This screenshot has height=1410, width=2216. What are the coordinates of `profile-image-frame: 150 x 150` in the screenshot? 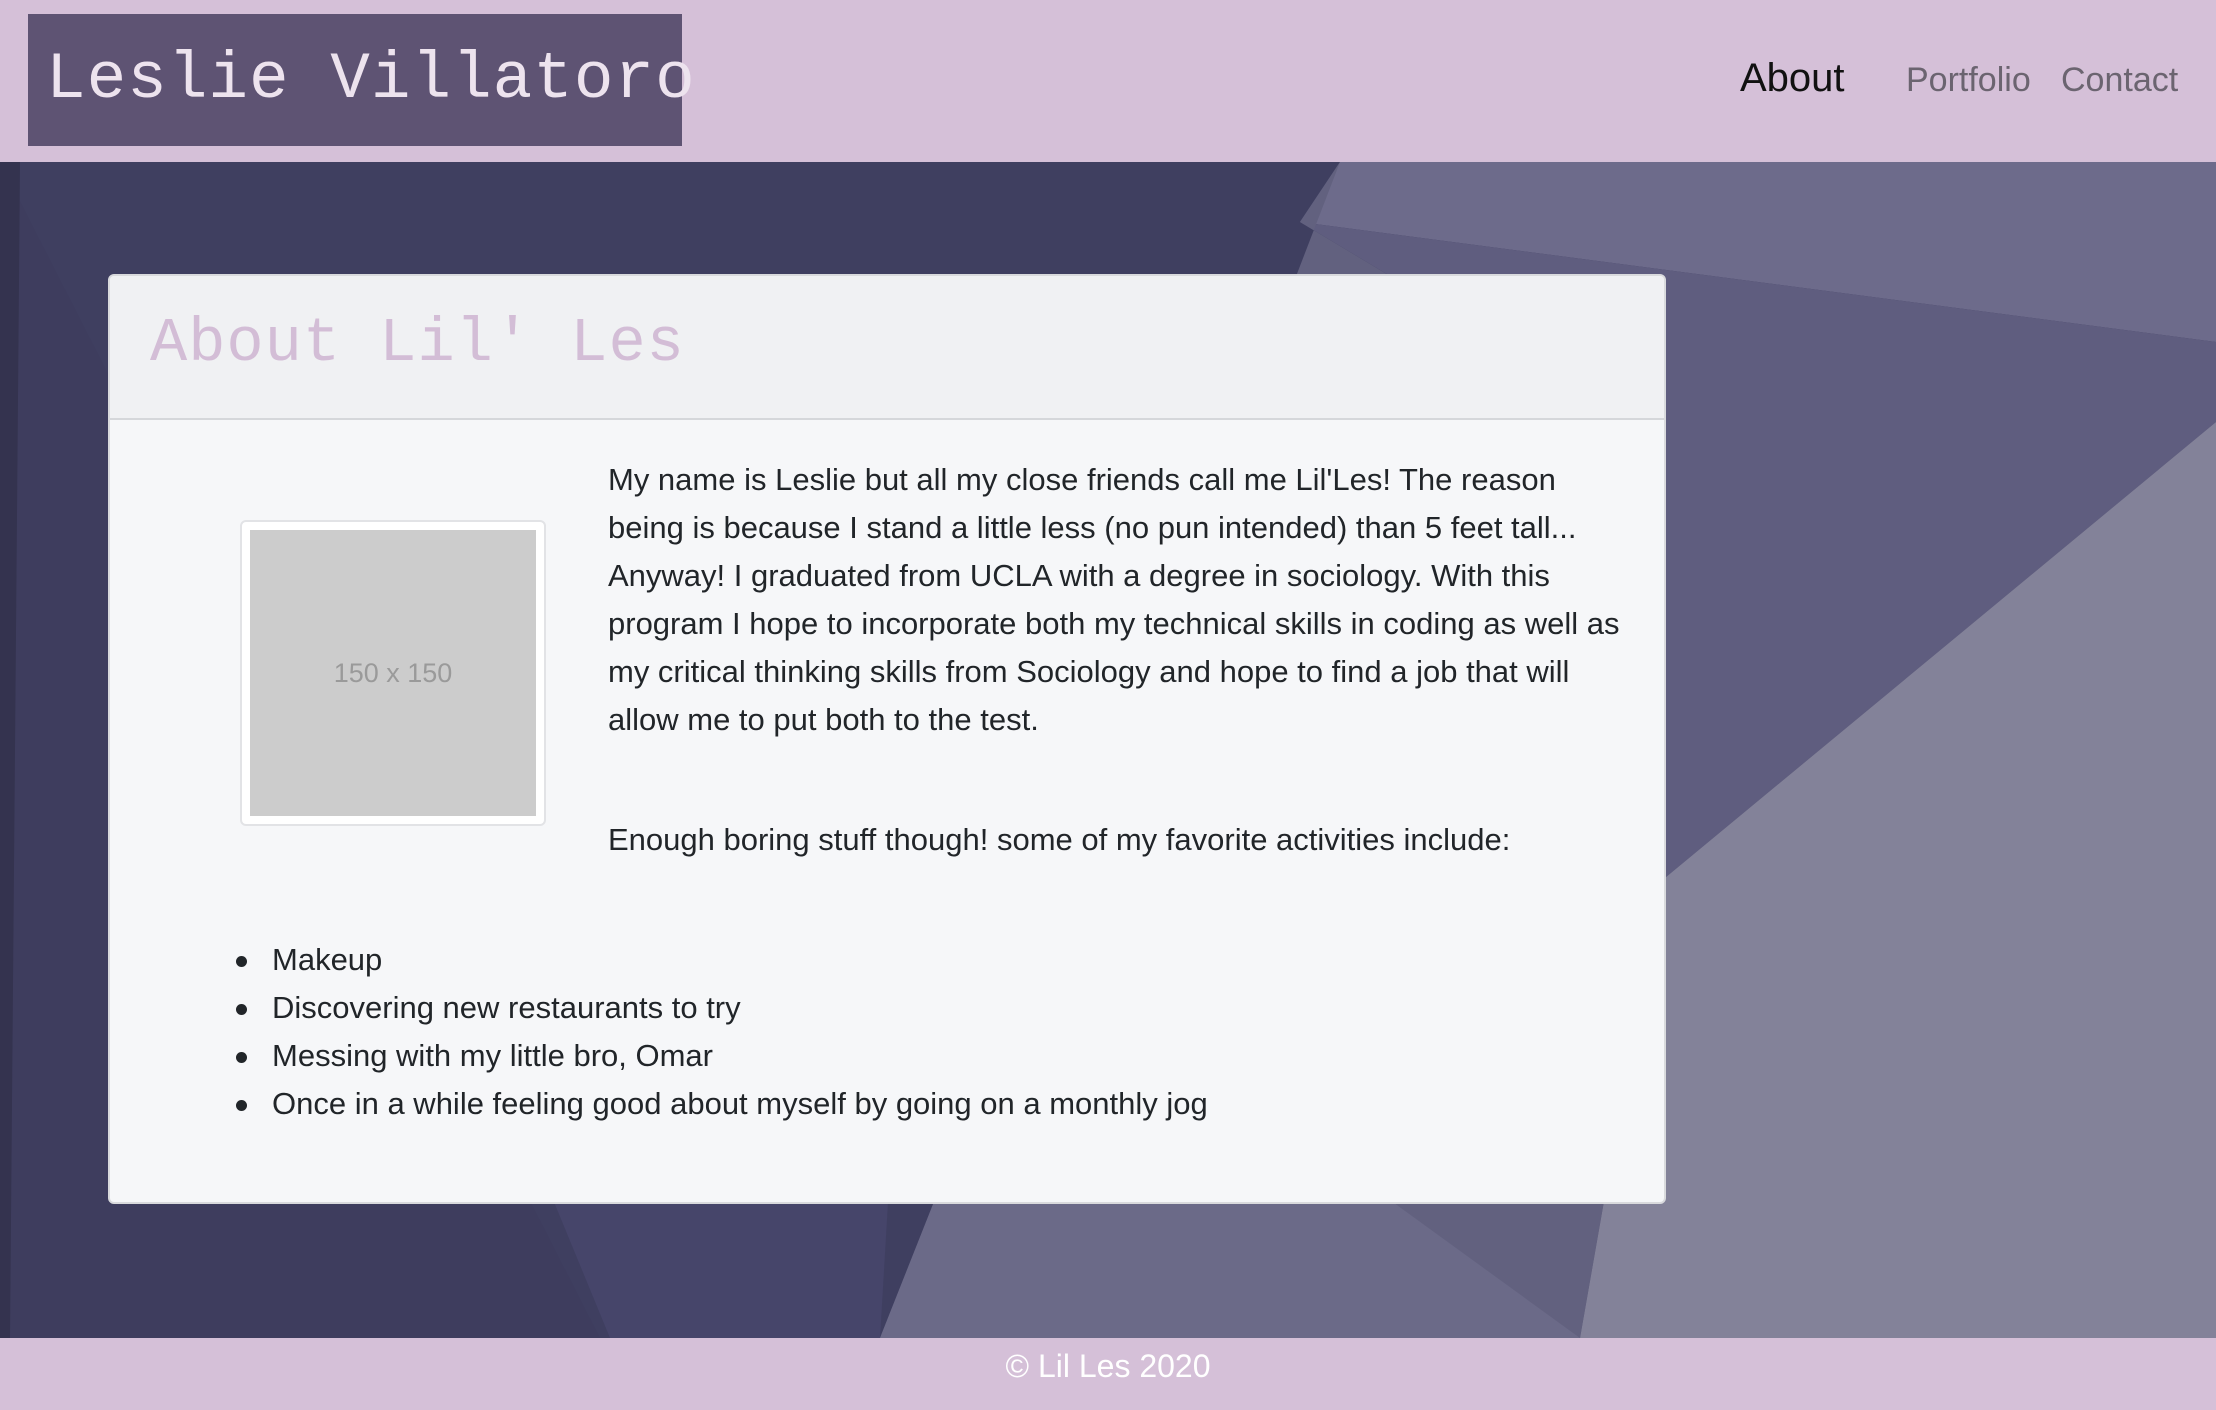 It's located at (393, 673).